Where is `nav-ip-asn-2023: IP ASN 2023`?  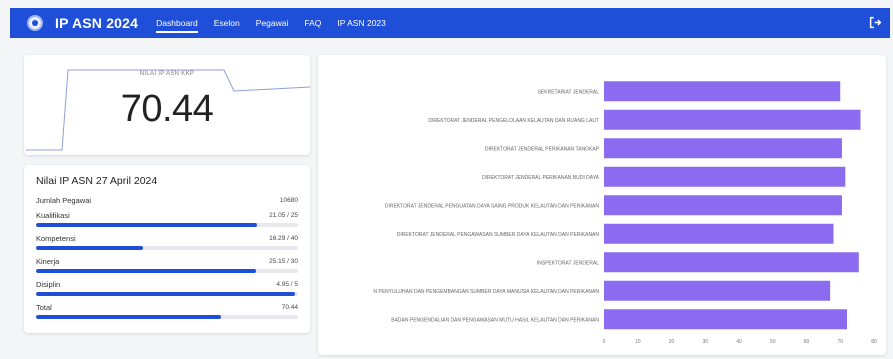
nav-ip-asn-2023: IP ASN 2023 is located at coordinates (361, 23).